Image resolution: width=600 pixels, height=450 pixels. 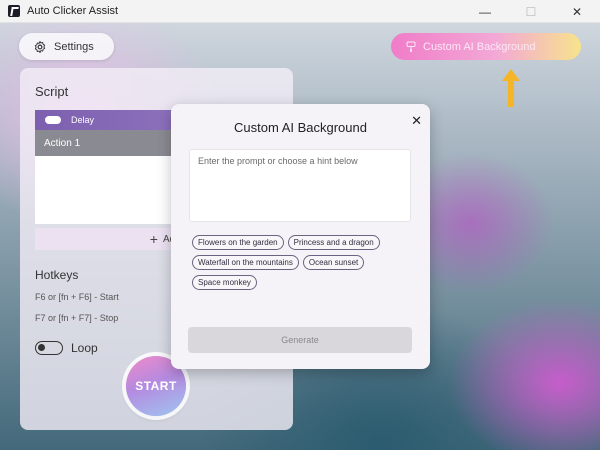 I want to click on maximize-button: ☐, so click(x=531, y=11).